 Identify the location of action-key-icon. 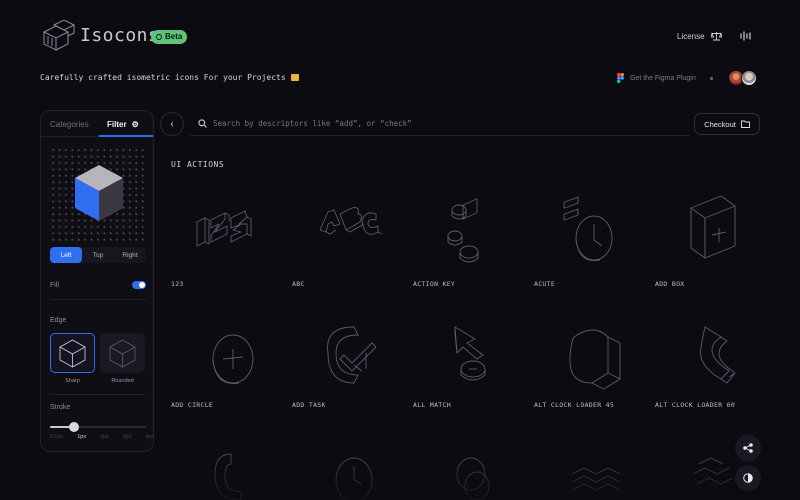
(463, 230).